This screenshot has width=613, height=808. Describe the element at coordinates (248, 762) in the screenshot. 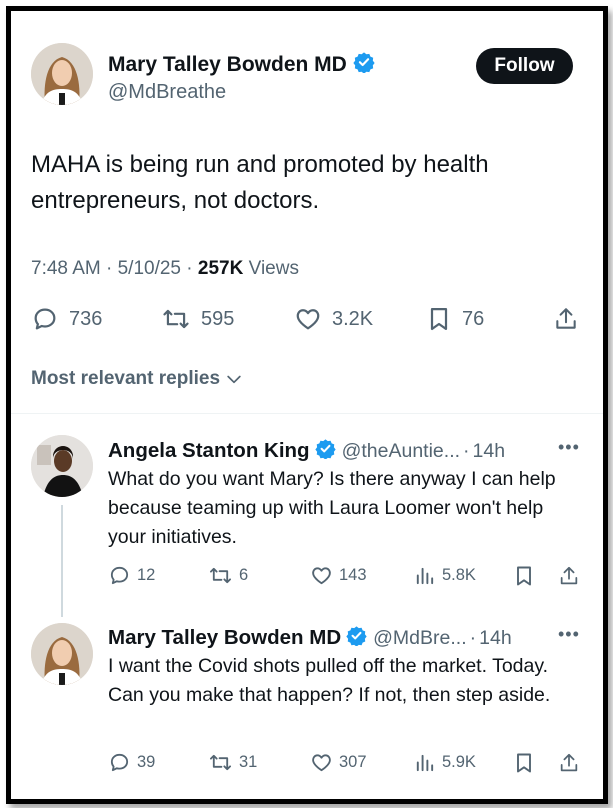

I see `repost-count: 31` at that location.